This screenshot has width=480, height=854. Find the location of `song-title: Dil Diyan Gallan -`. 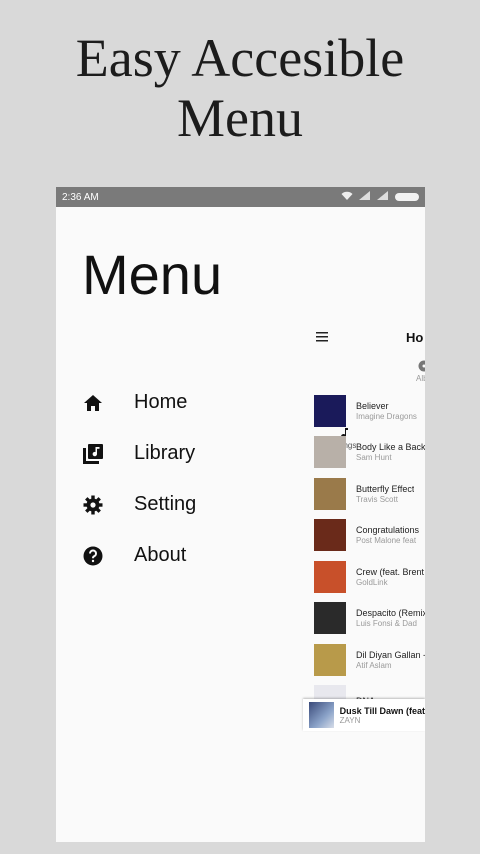

song-title: Dil Diyan Gallan - is located at coordinates (390, 654).